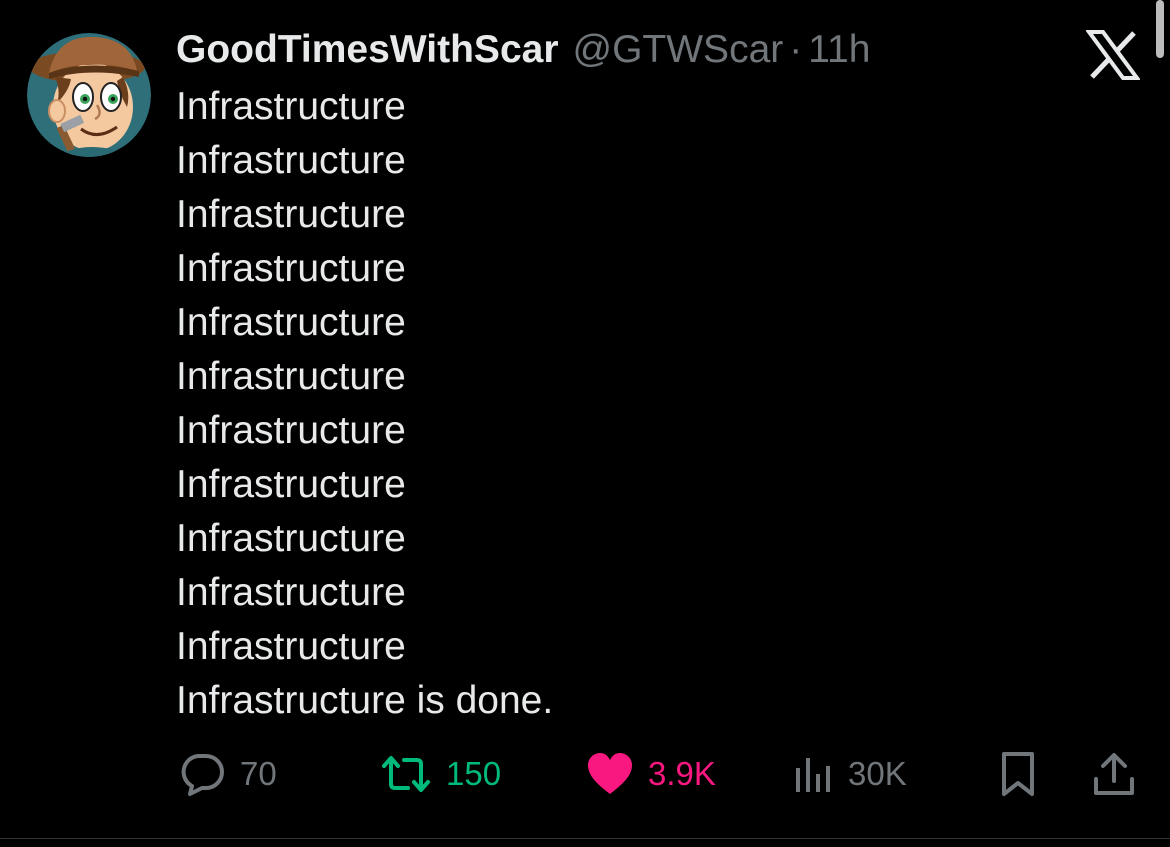 This screenshot has width=1170, height=847. I want to click on scrollbar, so click(1160, 29).